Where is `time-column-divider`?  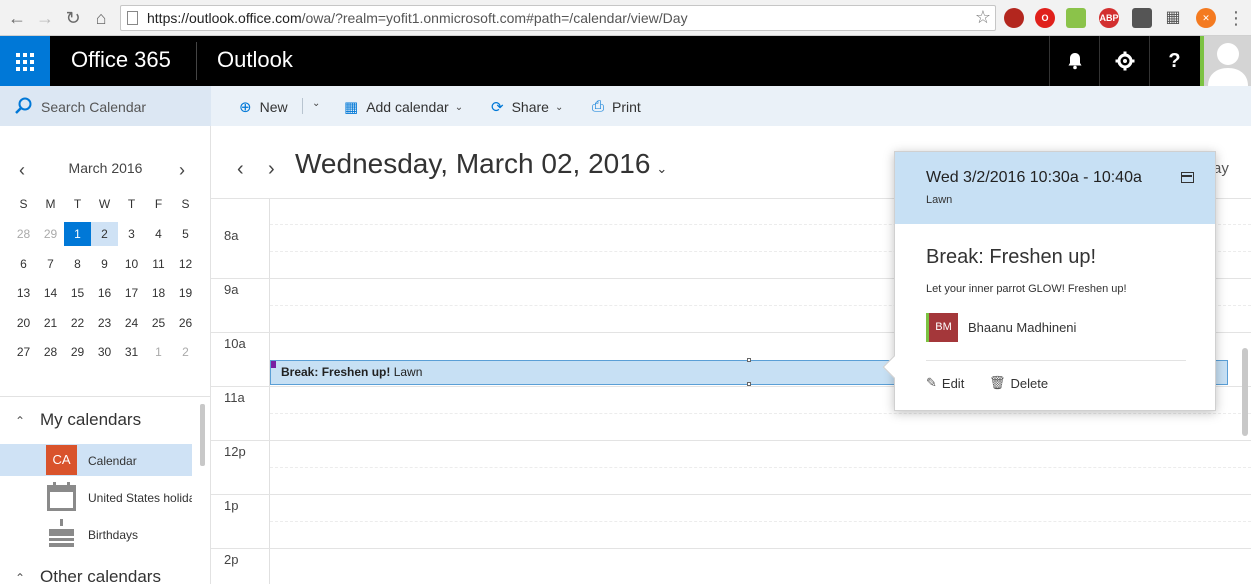
time-column-divider is located at coordinates (269, 391).